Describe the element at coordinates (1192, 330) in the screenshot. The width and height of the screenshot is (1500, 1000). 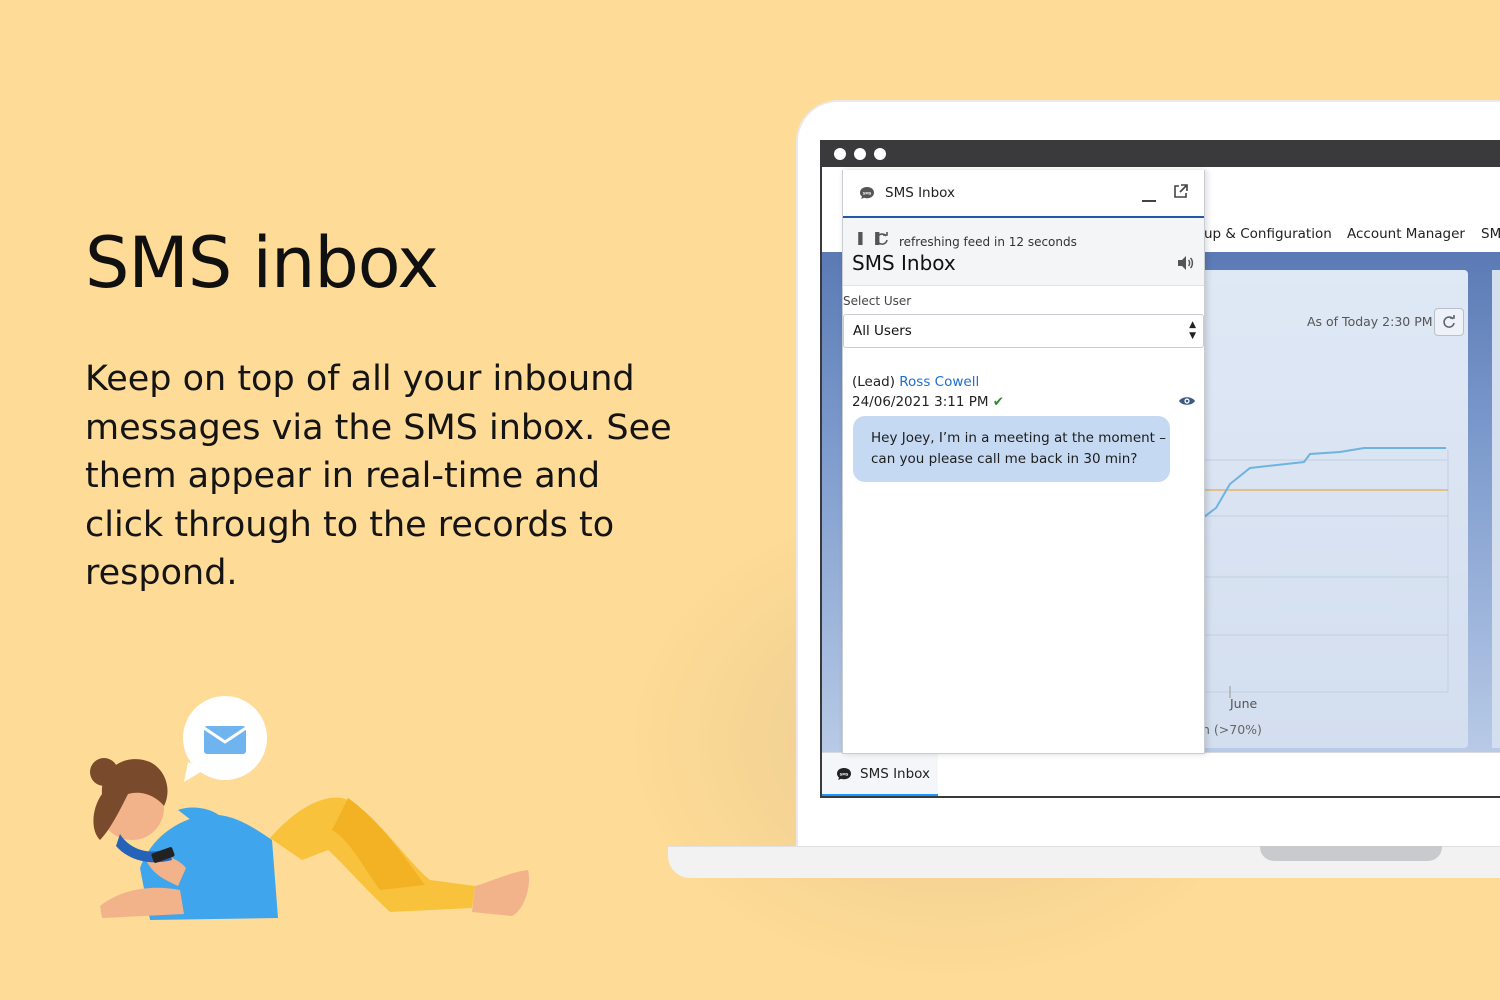
I see `select-arrows-icon: ▲ ▼` at that location.